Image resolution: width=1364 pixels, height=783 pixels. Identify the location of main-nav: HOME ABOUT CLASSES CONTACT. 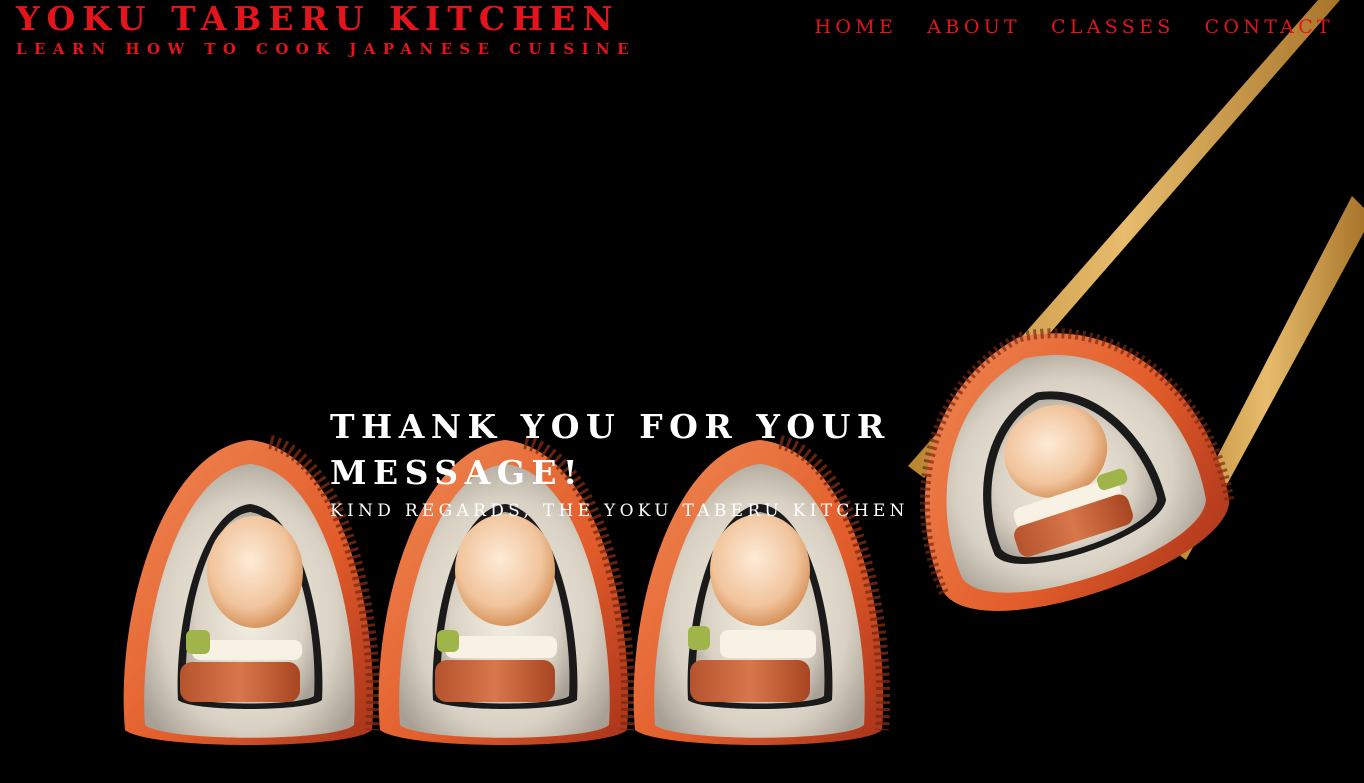
(1059, 27).